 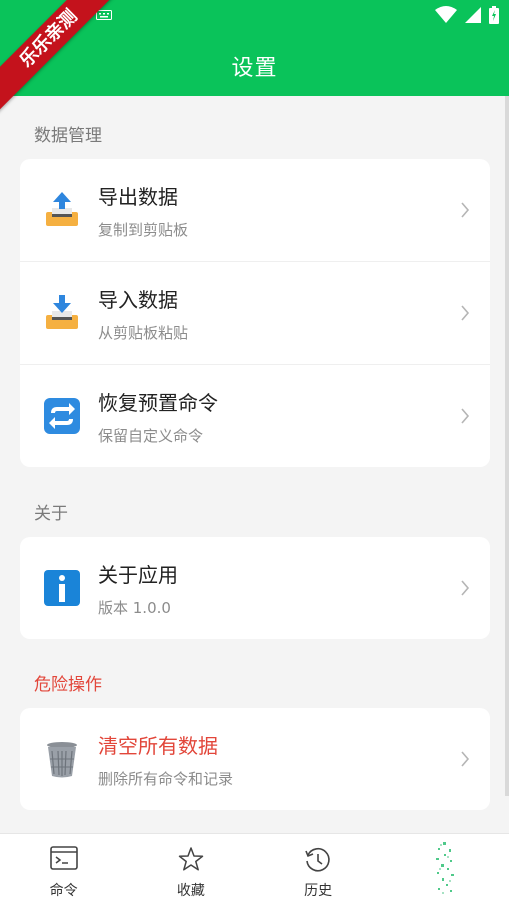 I want to click on section-title-data: 数据管理, so click(x=68, y=136).